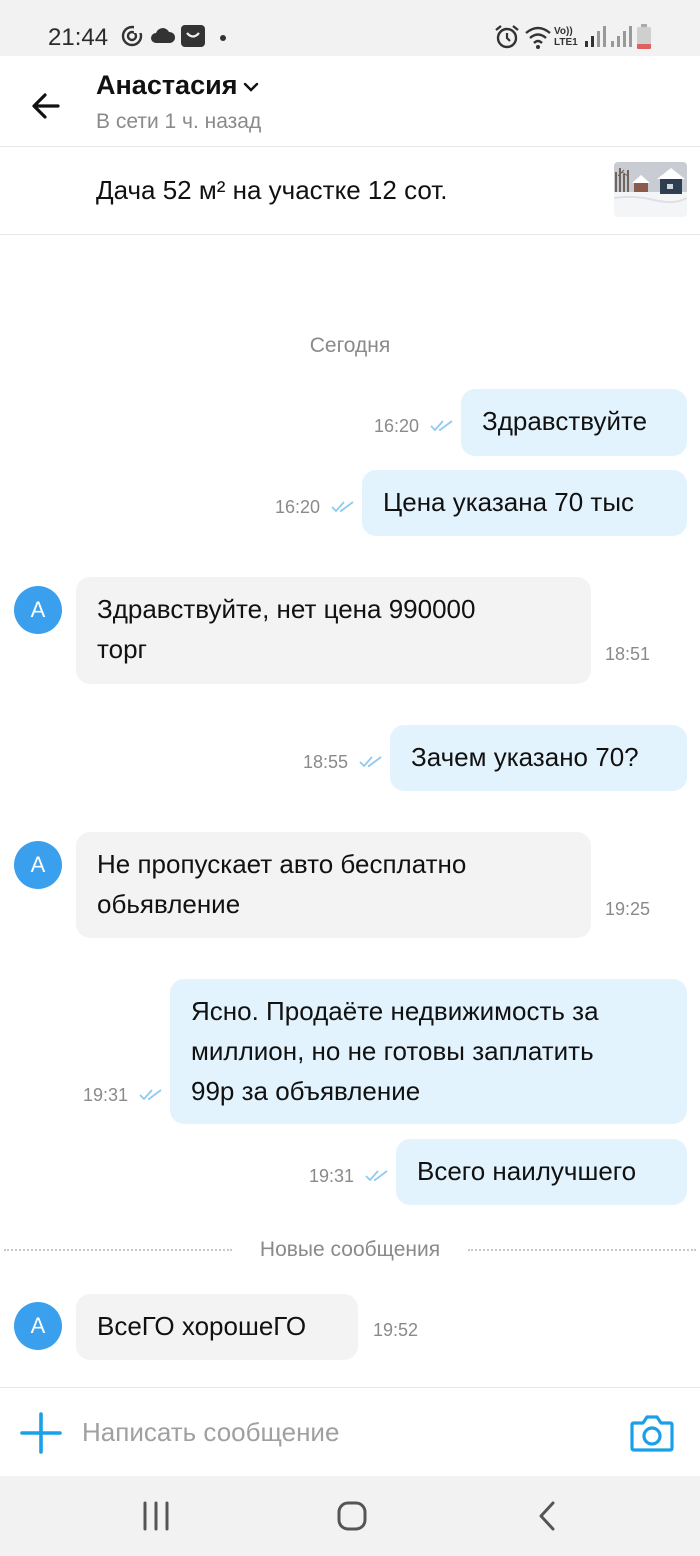 The height and width of the screenshot is (1556, 700). Describe the element at coordinates (548, 1516) in the screenshot. I see `back-icon` at that location.